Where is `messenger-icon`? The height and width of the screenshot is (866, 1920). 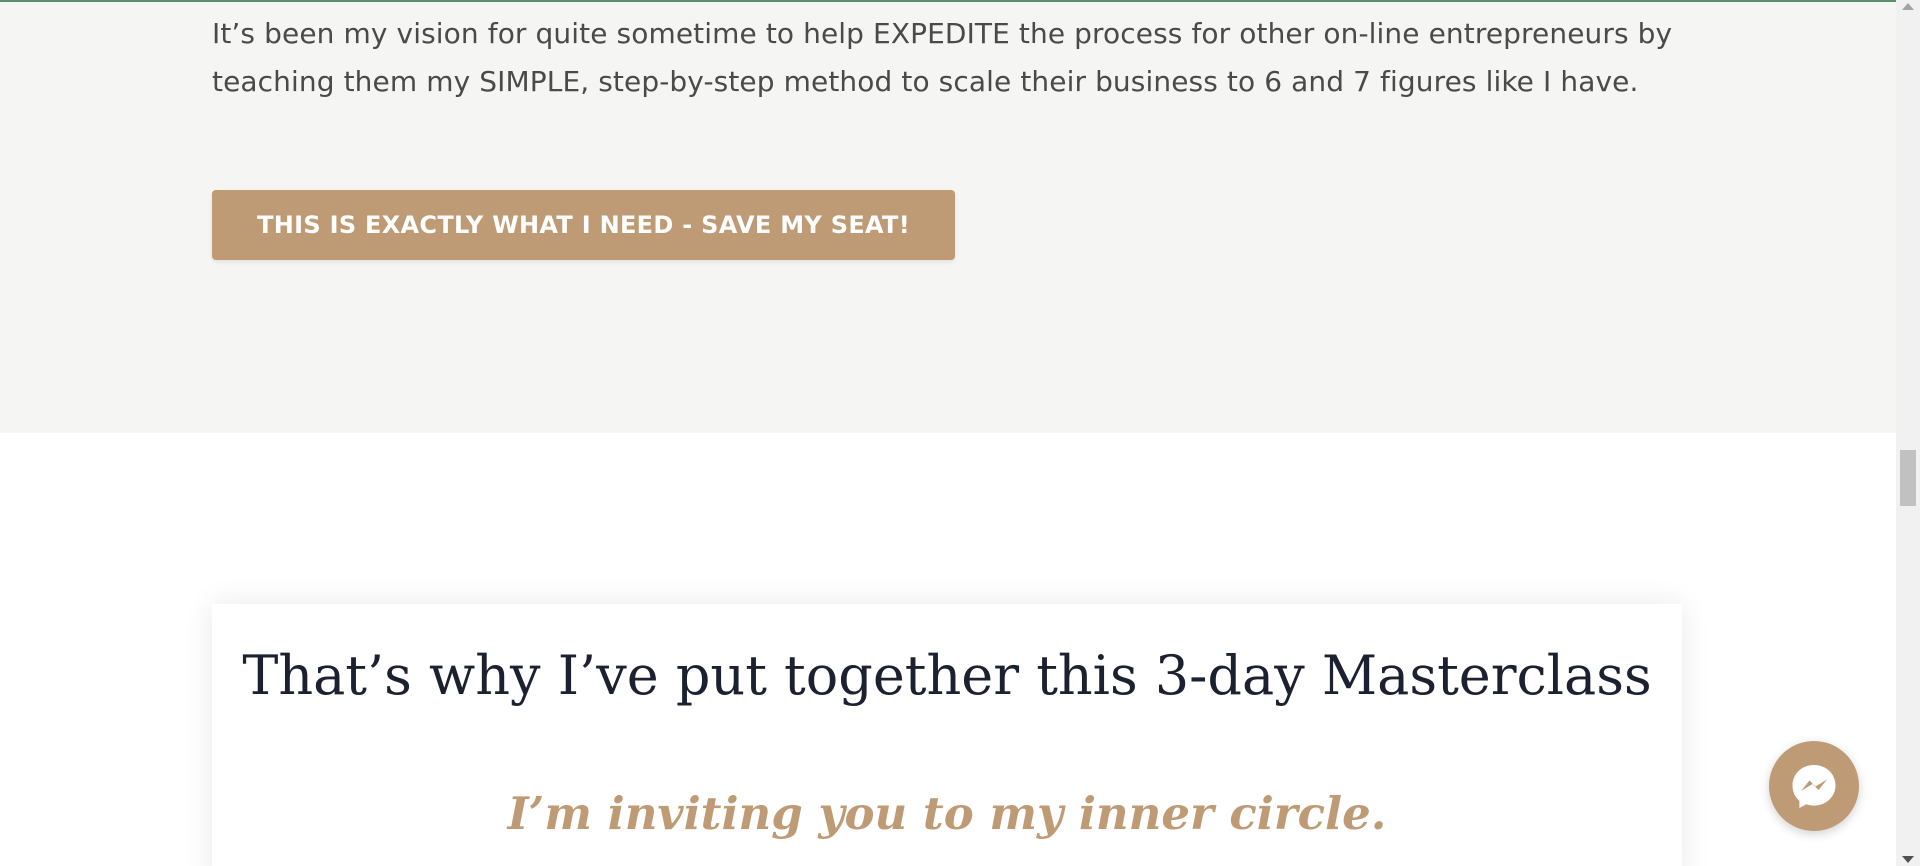 messenger-icon is located at coordinates (1814, 786).